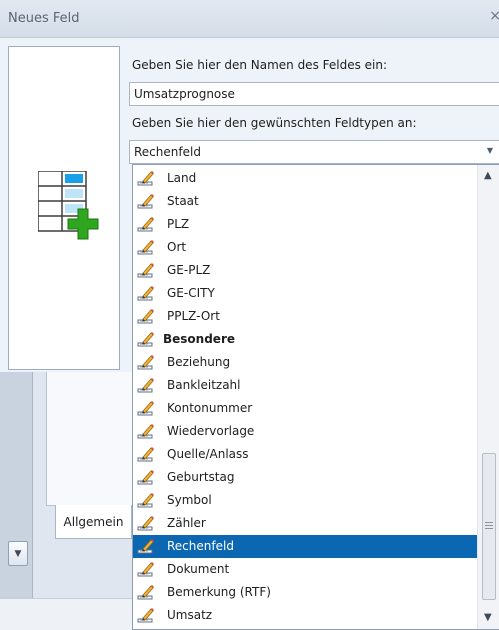  What do you see at coordinates (305, 431) in the screenshot?
I see `list-item: Wiedervorlage` at bounding box center [305, 431].